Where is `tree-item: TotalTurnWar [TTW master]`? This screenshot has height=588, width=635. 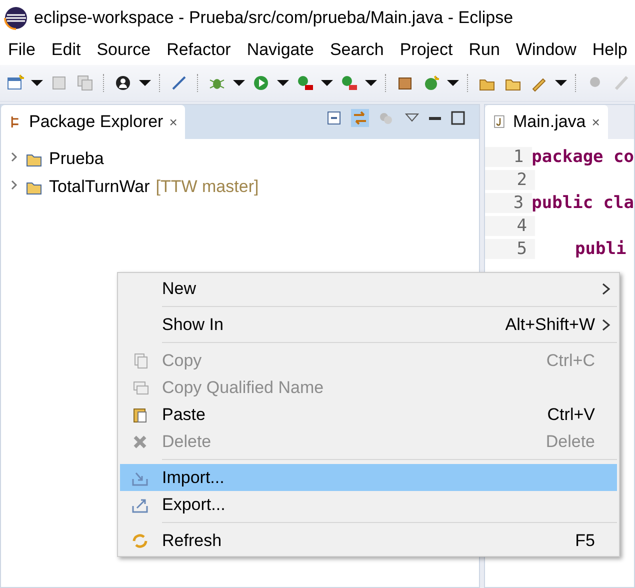 tree-item: TotalTurnWar [TTW master] is located at coordinates (240, 187).